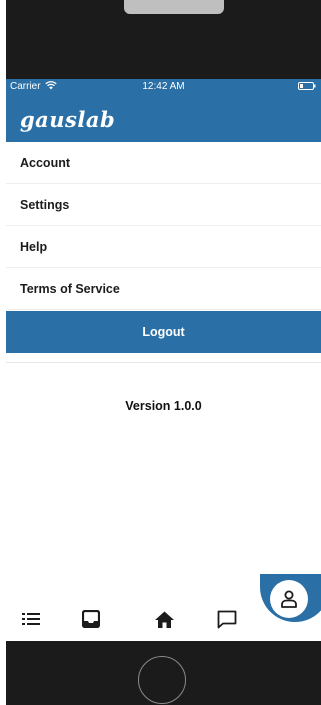 The width and height of the screenshot is (321, 705). I want to click on tab-chat, so click(227, 619).